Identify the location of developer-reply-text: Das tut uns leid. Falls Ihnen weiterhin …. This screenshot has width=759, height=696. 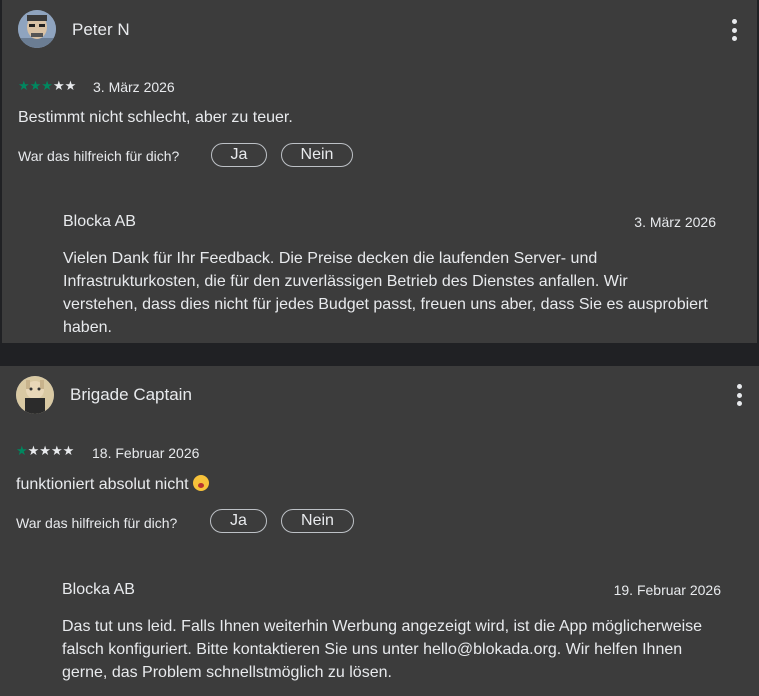
(402, 649).